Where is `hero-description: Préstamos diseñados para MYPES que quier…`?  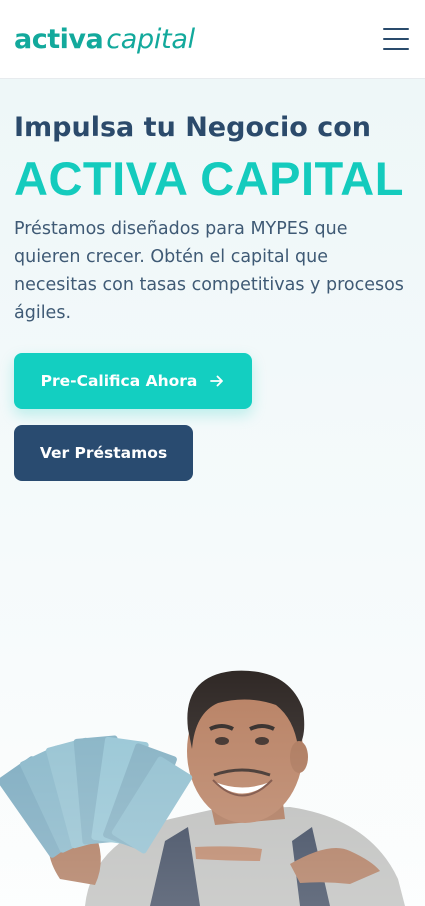
hero-description: Préstamos diseñados para MYPES que quier… is located at coordinates (209, 271).